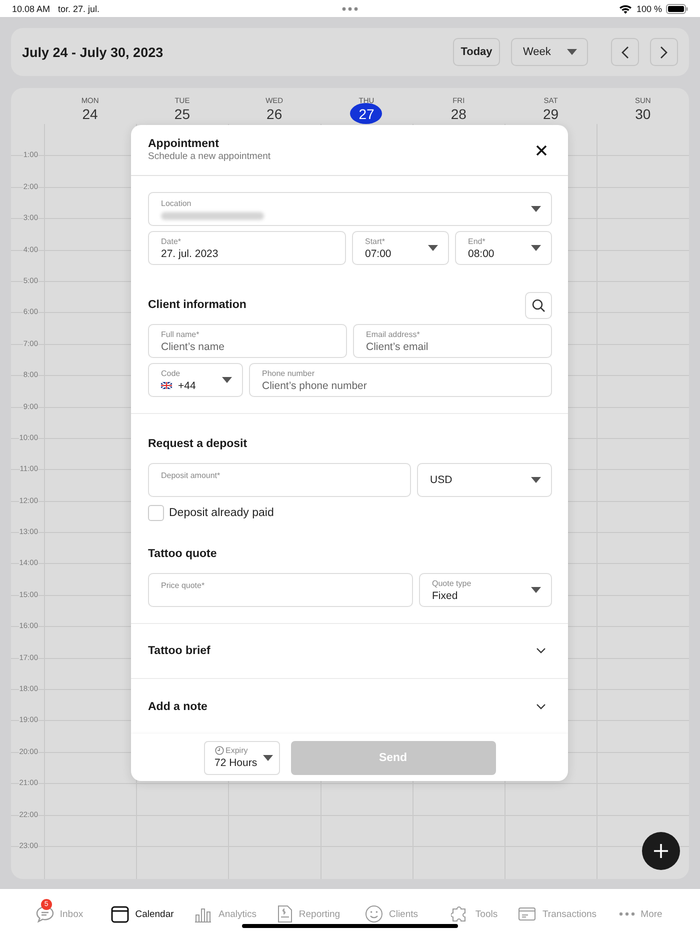 This screenshot has height=934, width=700. I want to click on smiley-icon, so click(373, 914).